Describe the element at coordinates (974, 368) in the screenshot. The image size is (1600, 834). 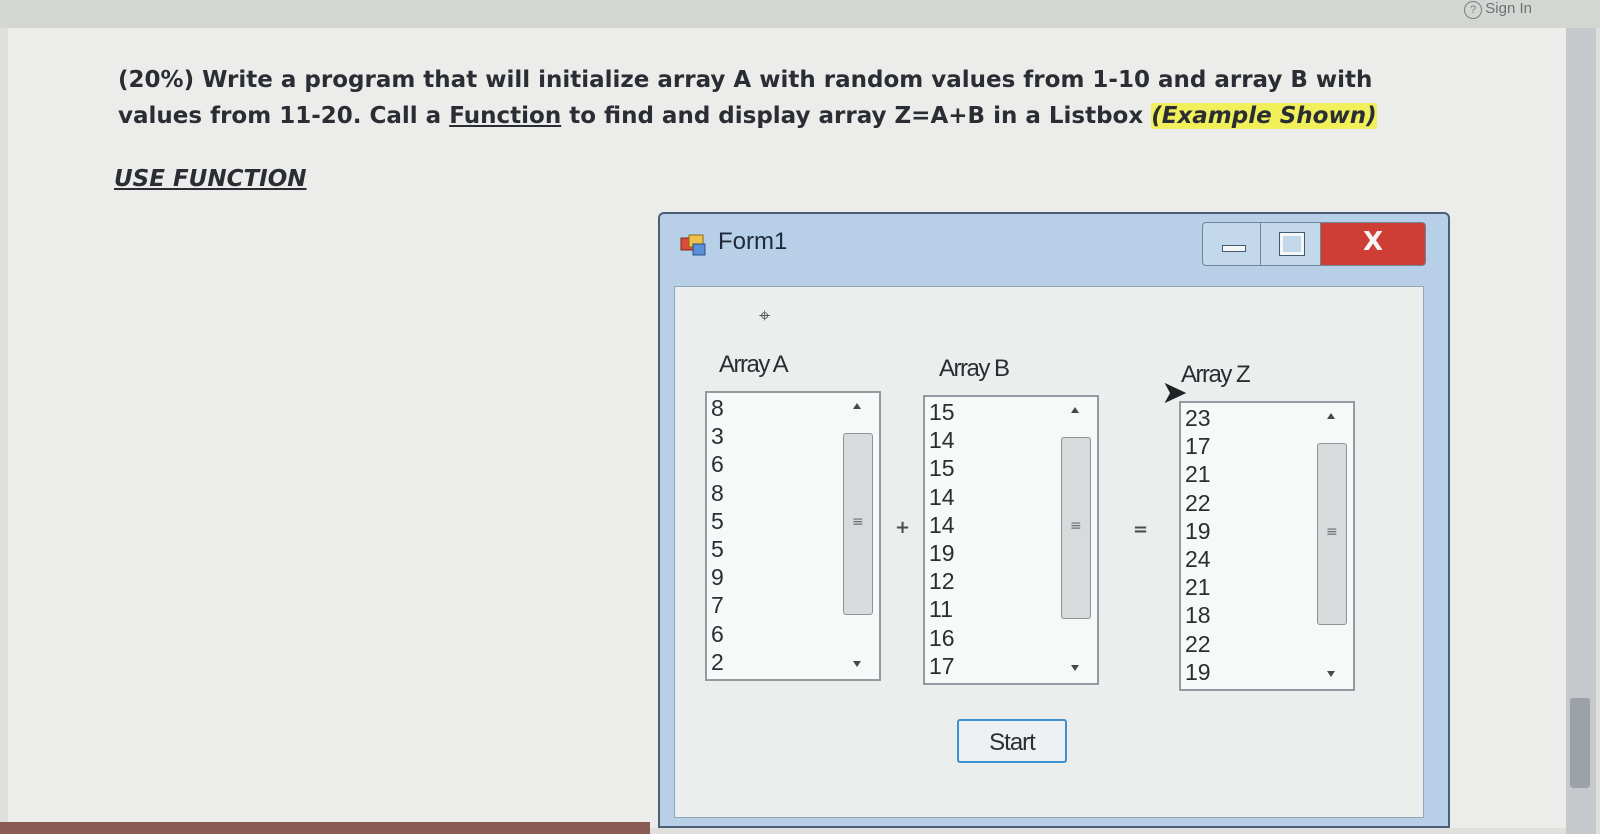
I see `array-b-label: Array B` at that location.